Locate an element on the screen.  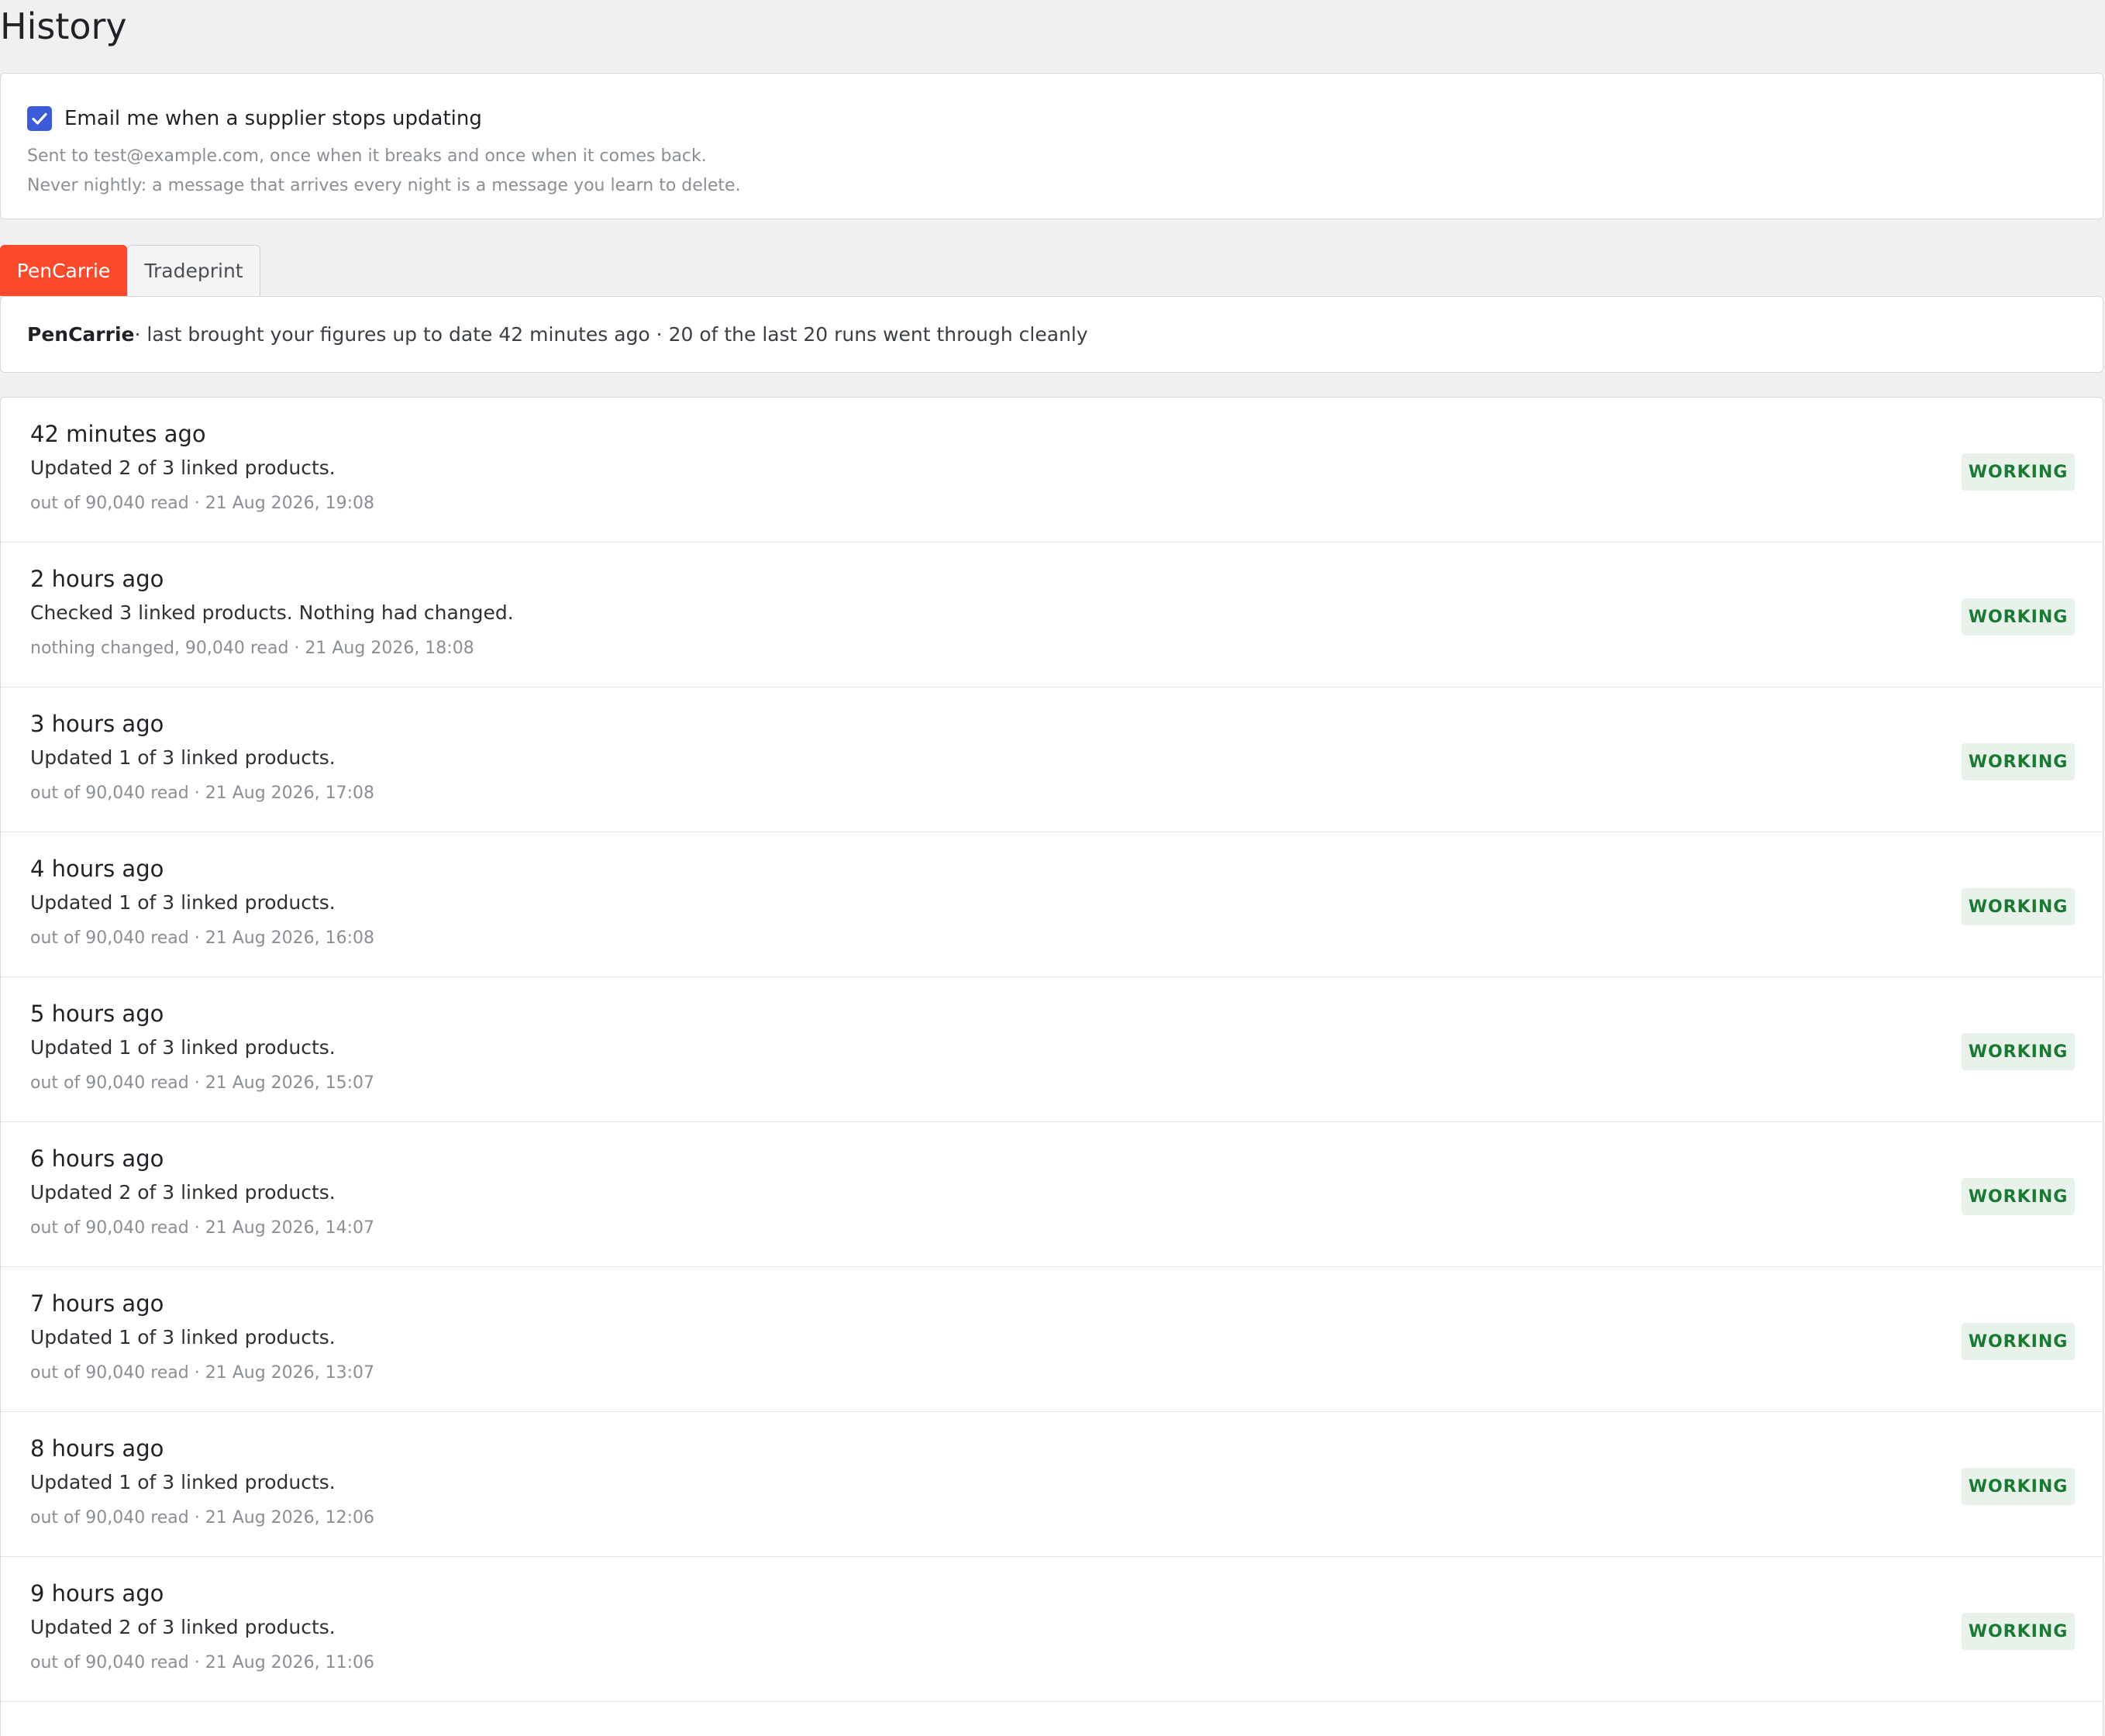
run-detail: out of 90,040 read · 21 Aug 2026, 13:07 is located at coordinates (203, 1373).